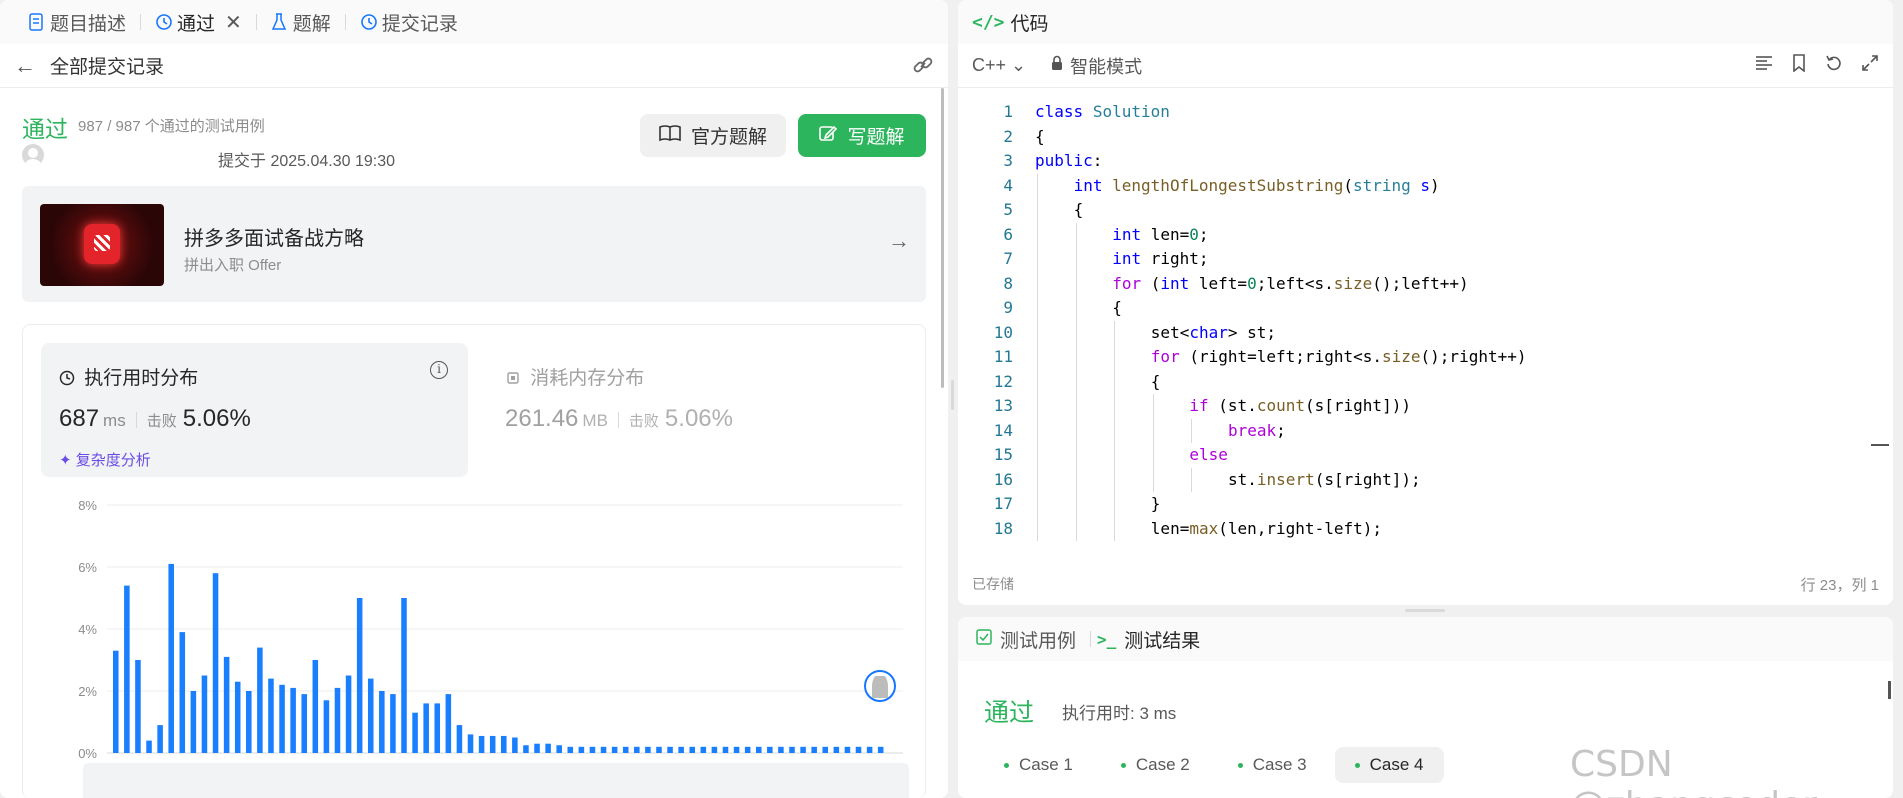 The image size is (1903, 798). I want to click on tab-submissions: 提交记录, so click(409, 22).